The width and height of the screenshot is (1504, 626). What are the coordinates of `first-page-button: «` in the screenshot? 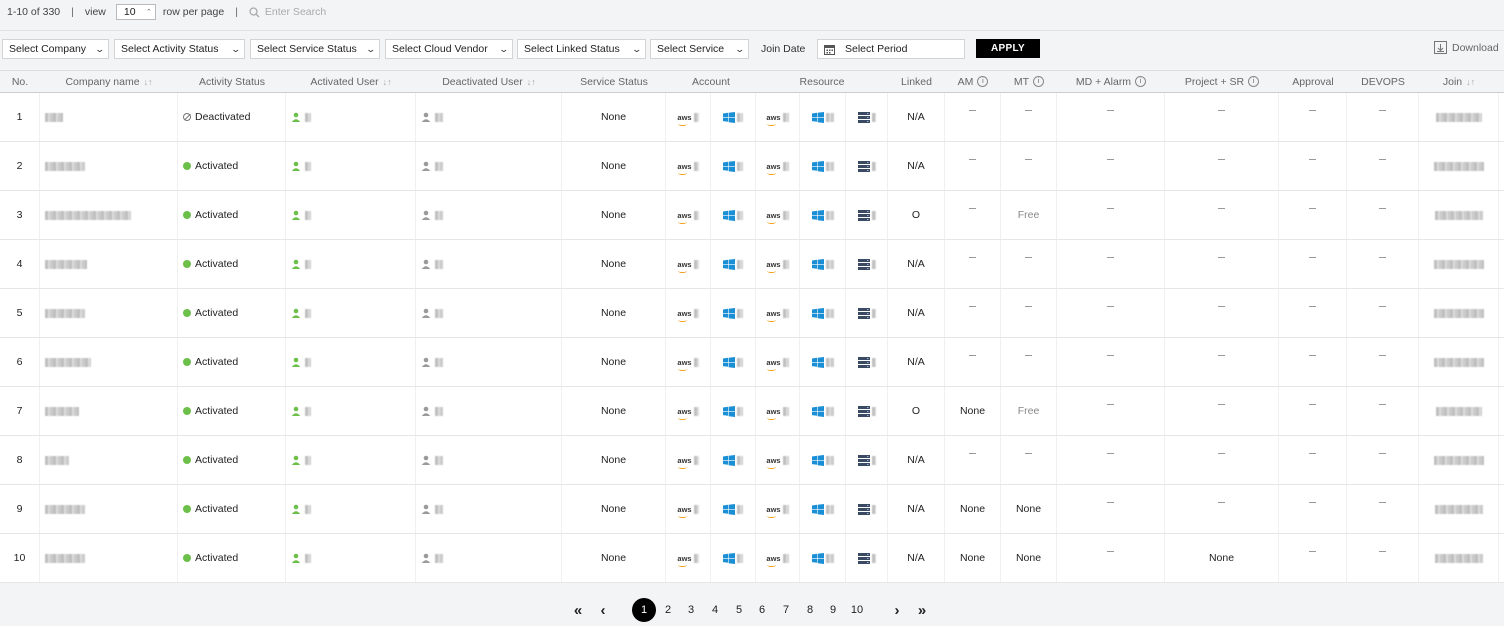 It's located at (578, 610).